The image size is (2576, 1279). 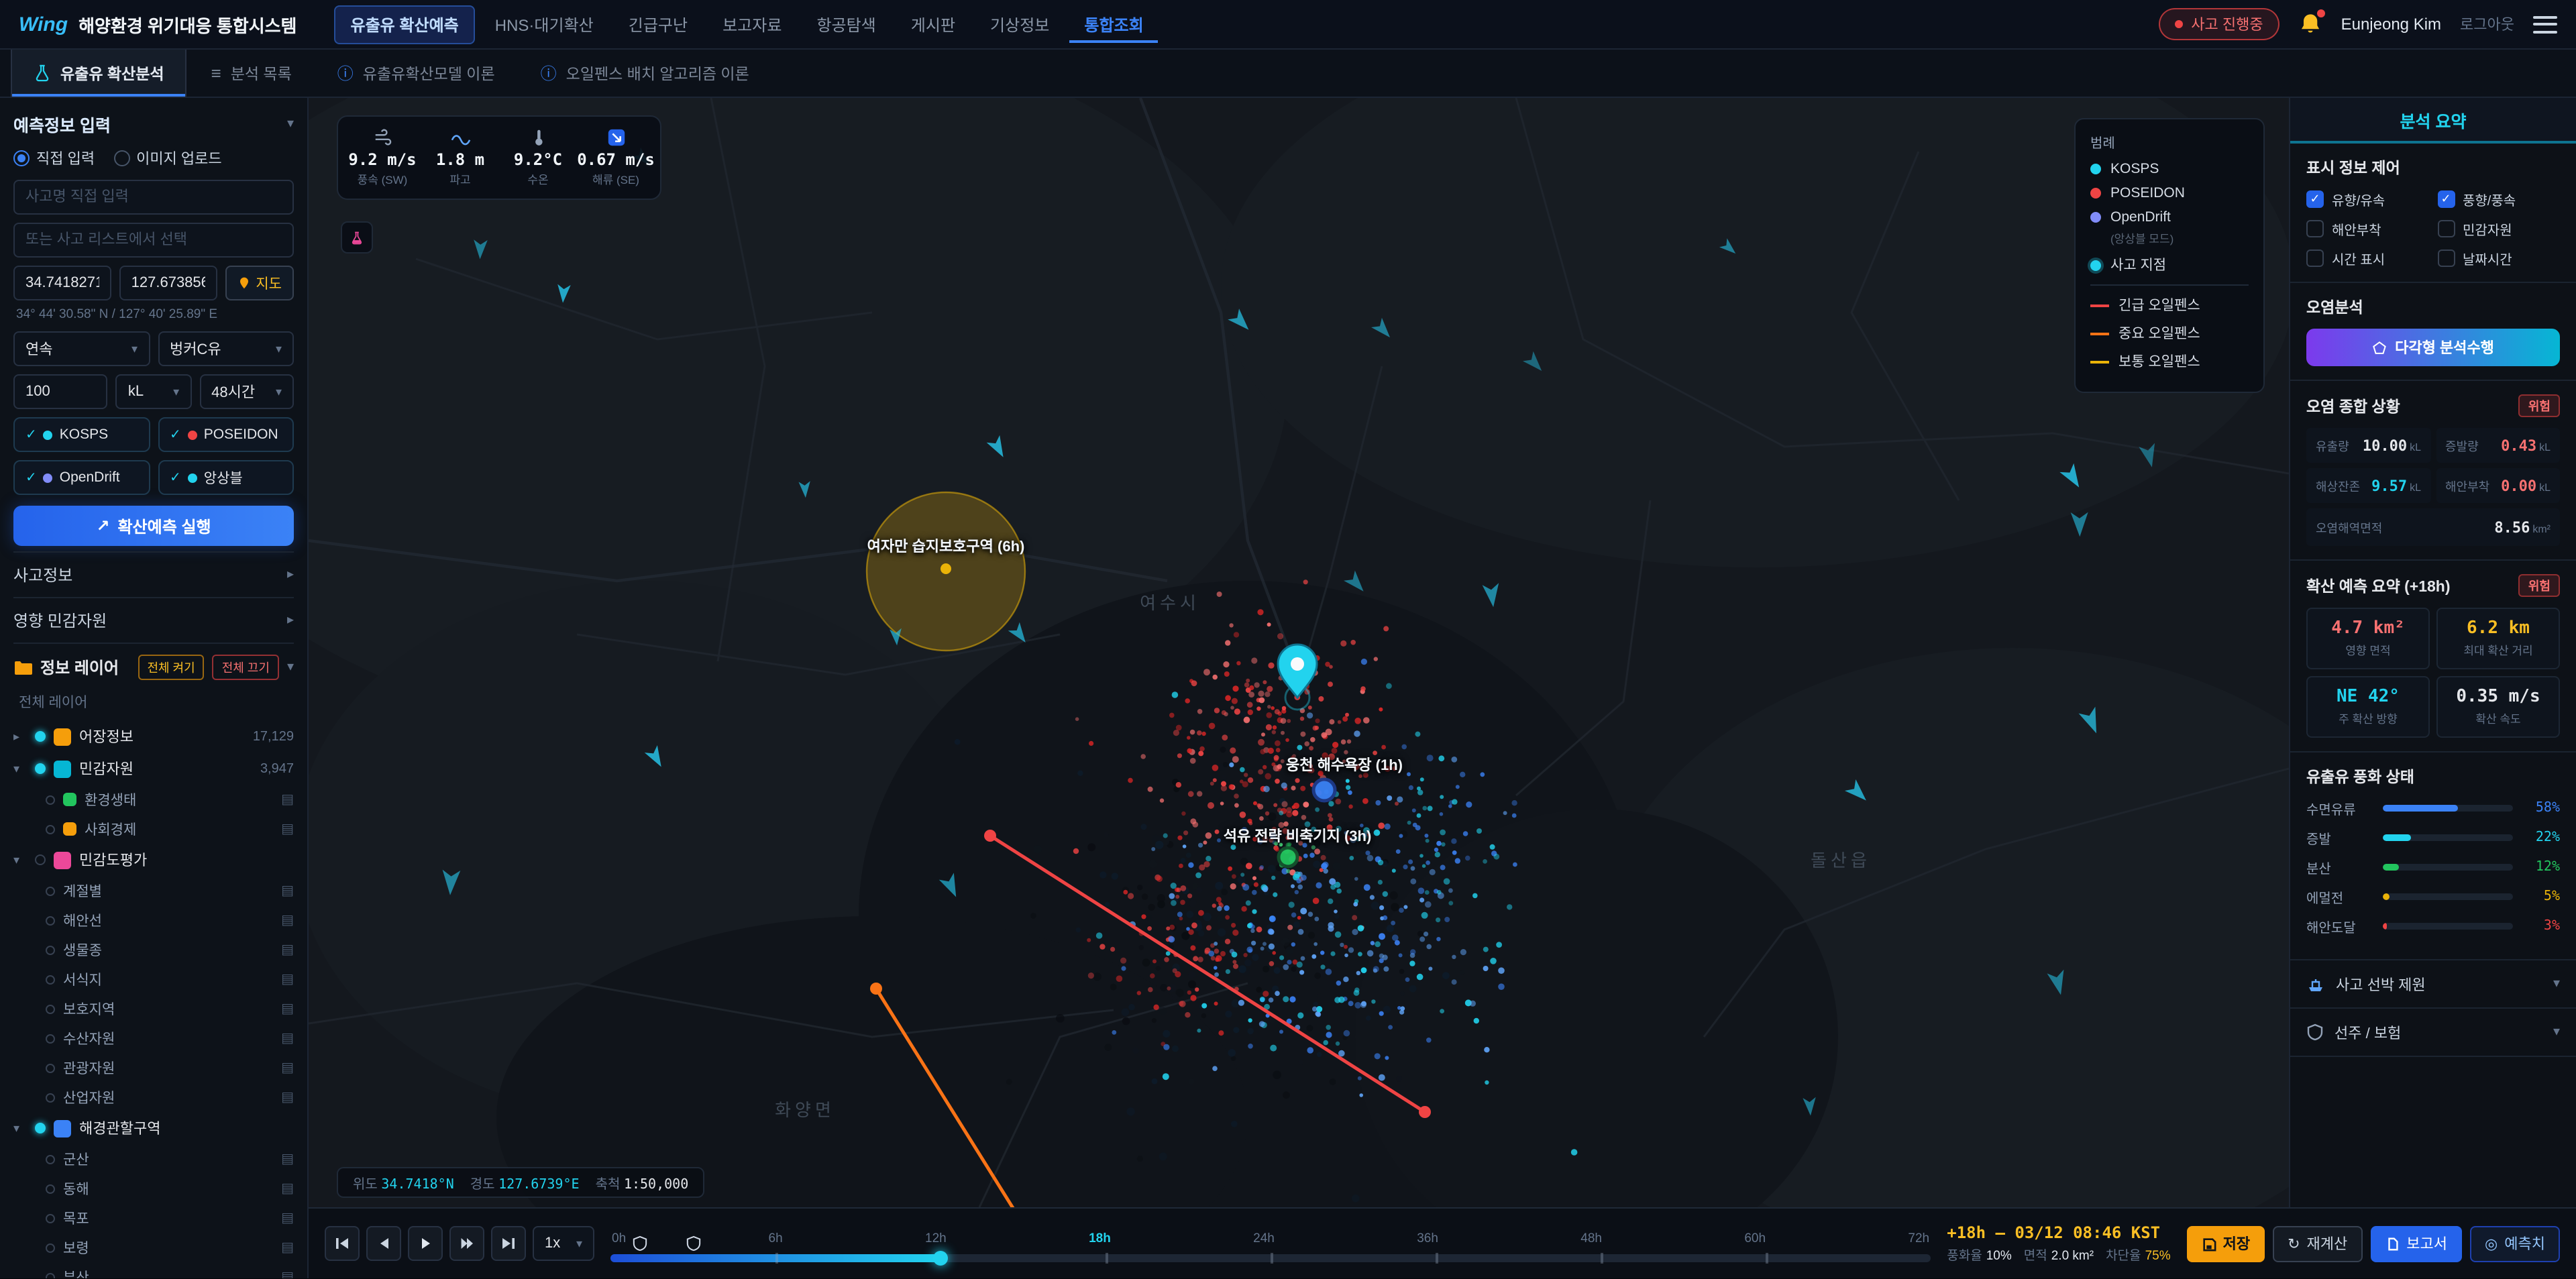 What do you see at coordinates (2498, 258) in the screenshot?
I see `checkbox-datetime: ✓날짜시간` at bounding box center [2498, 258].